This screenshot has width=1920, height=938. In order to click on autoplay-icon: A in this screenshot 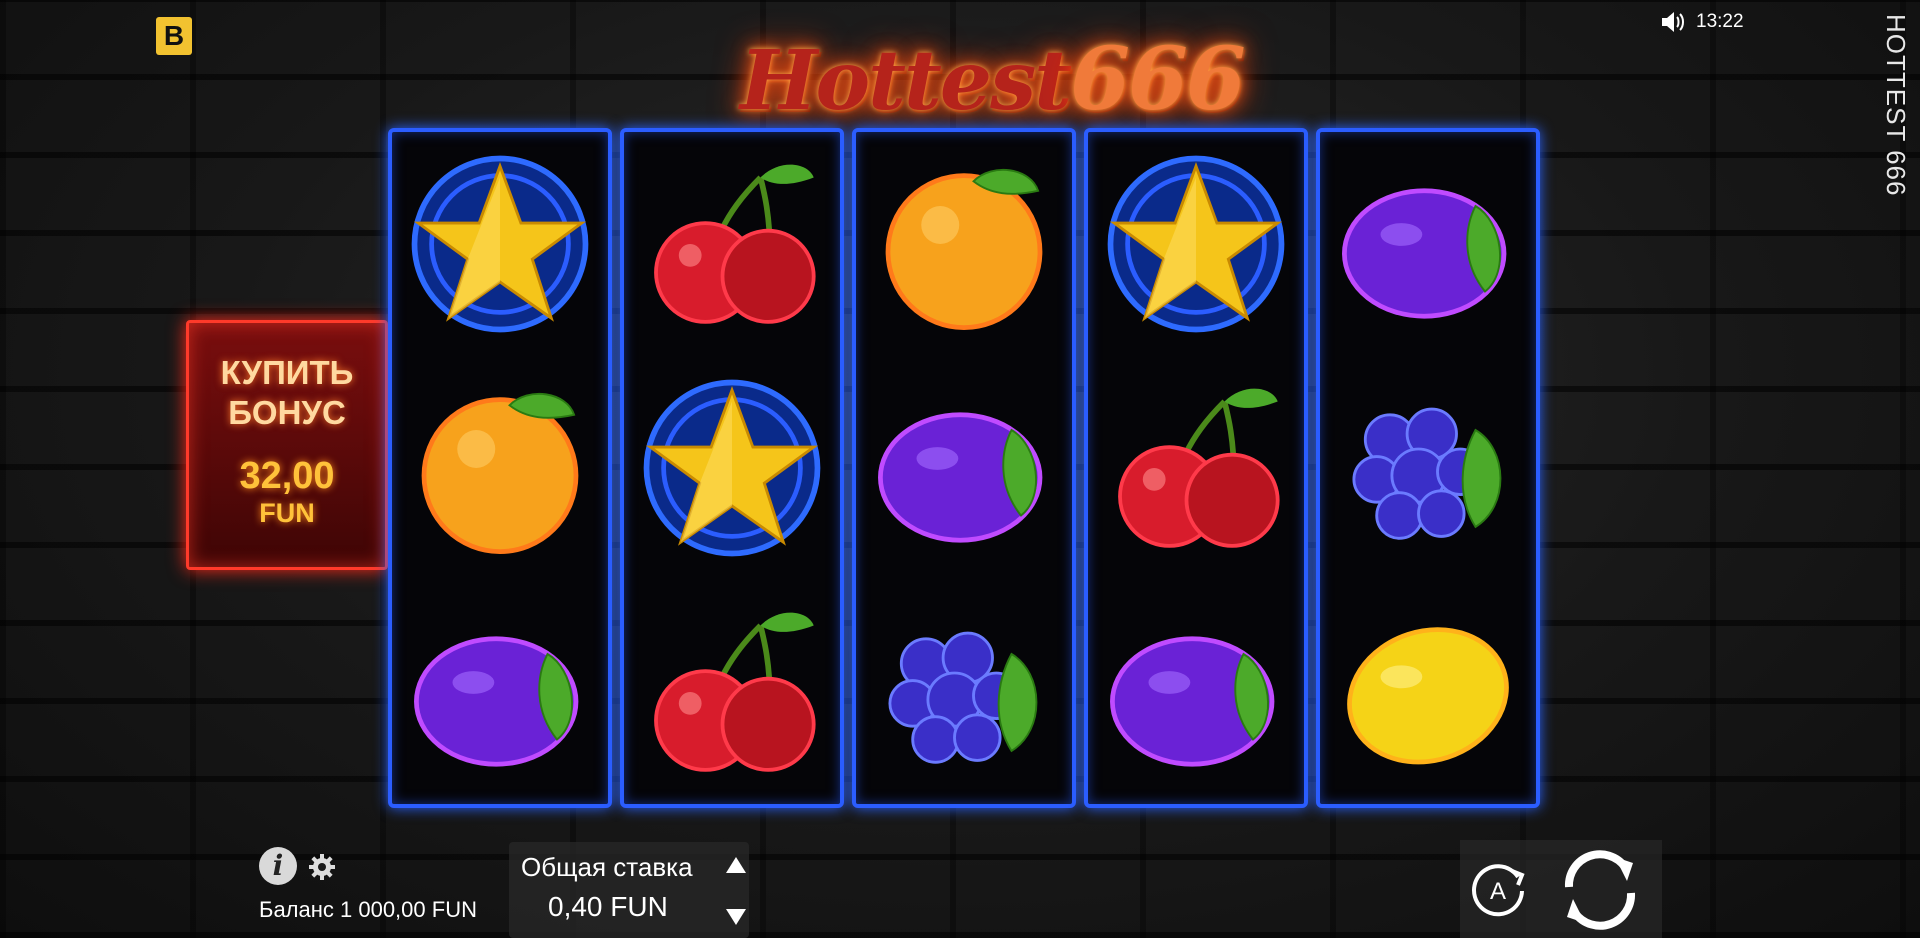, I will do `click(1498, 889)`.